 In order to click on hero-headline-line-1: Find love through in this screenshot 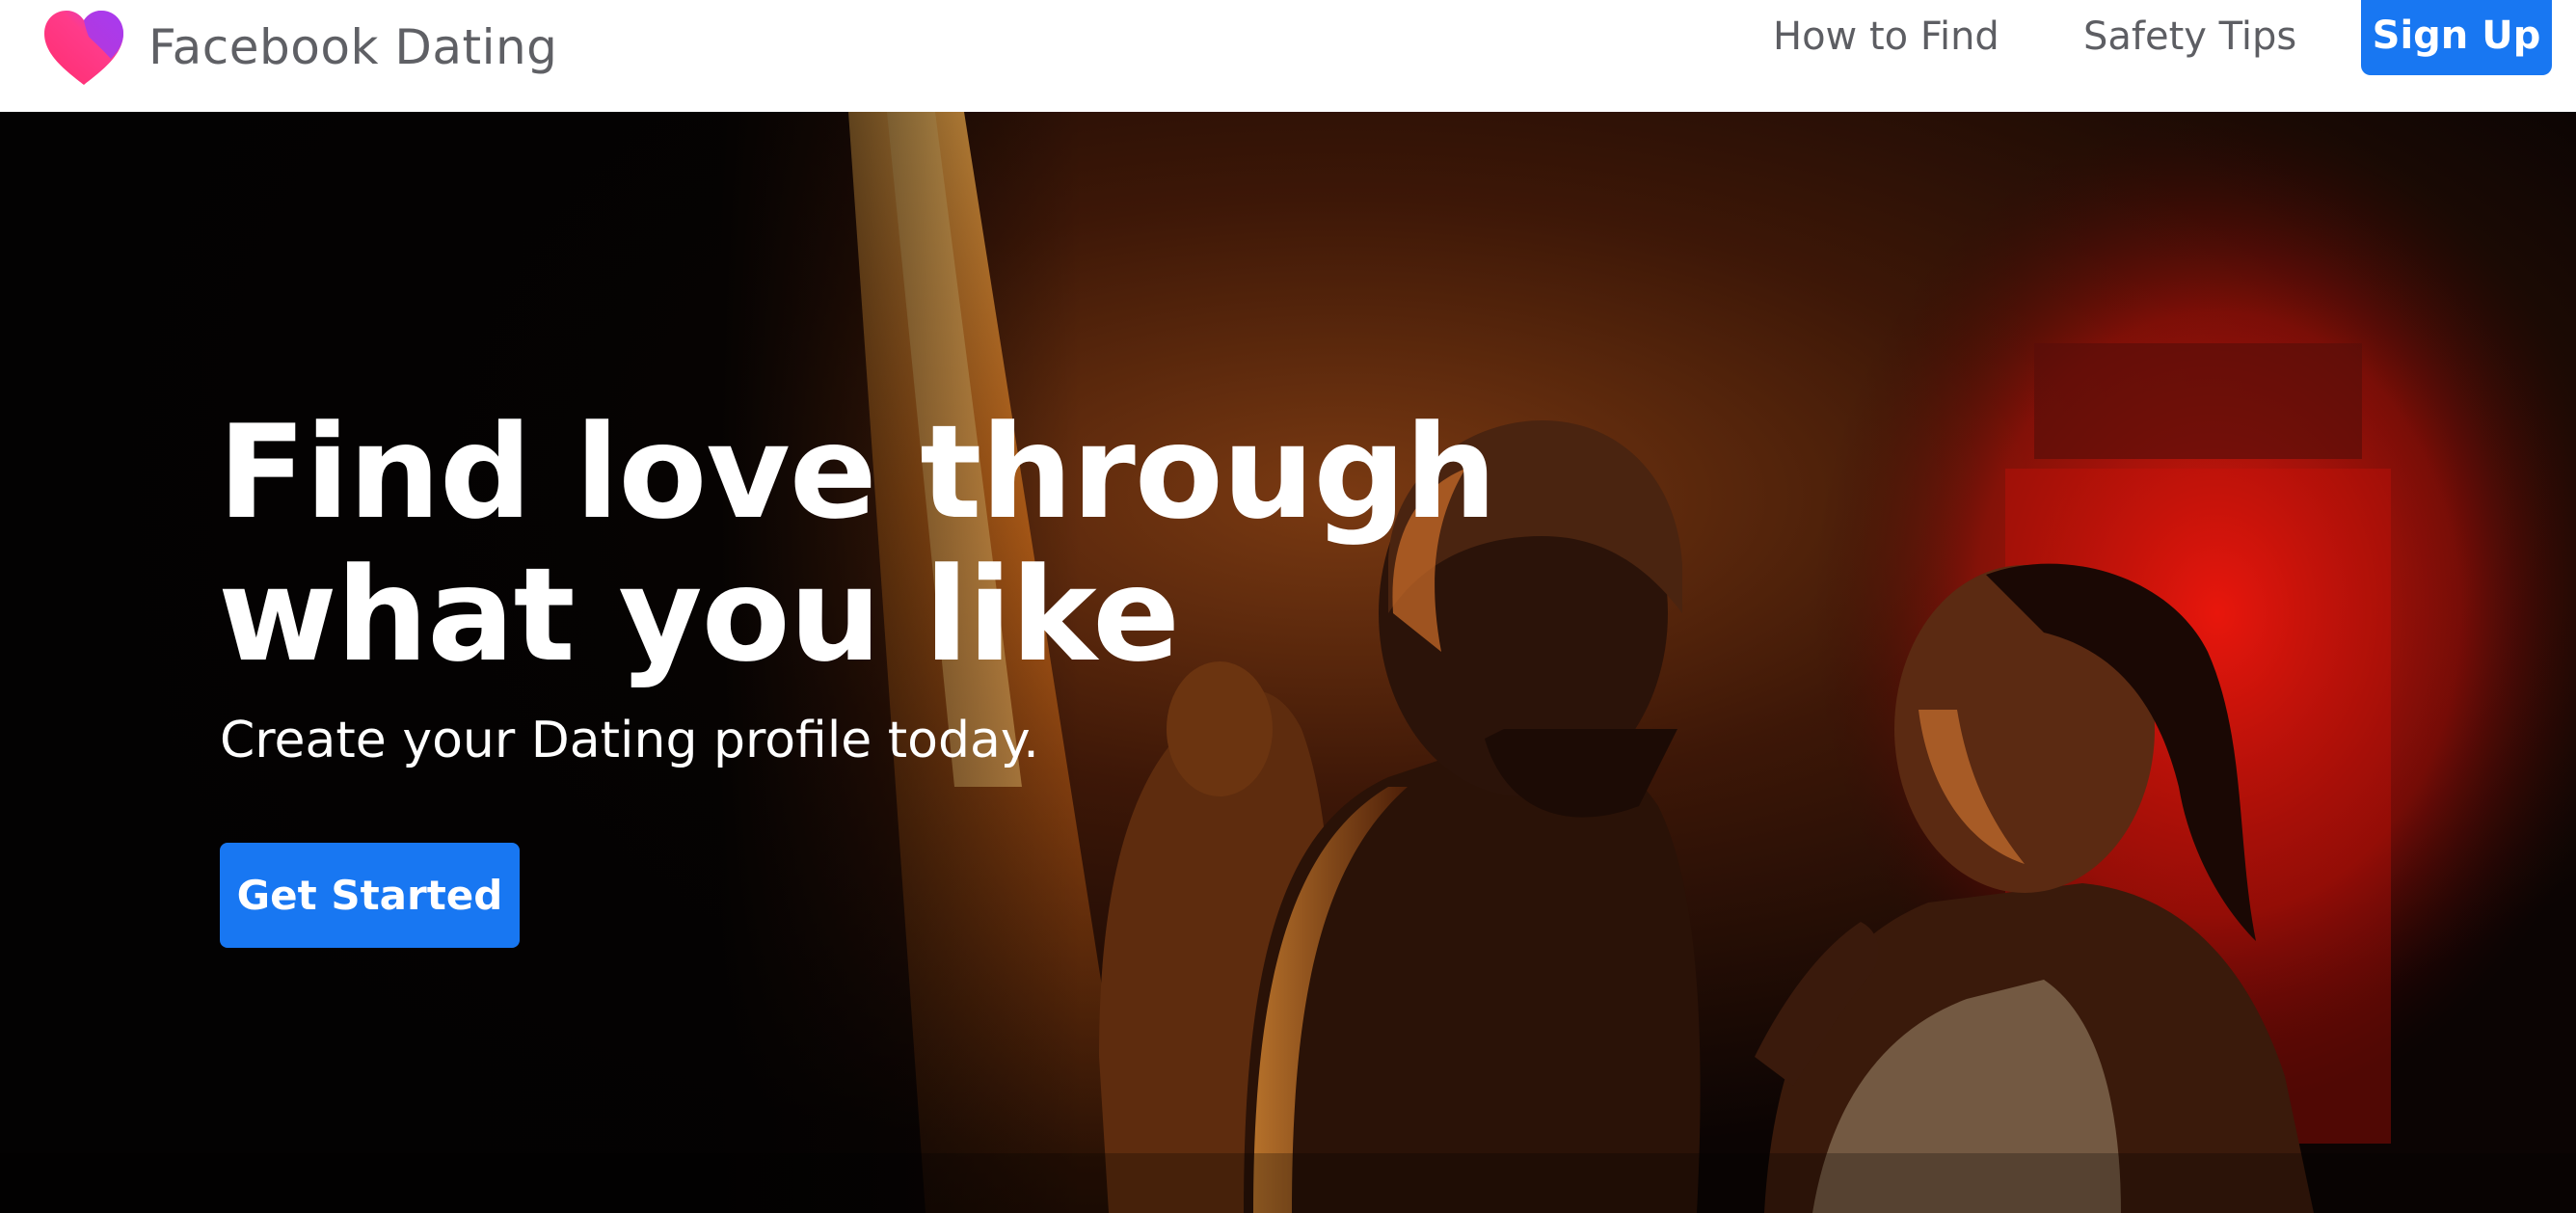, I will do `click(858, 472)`.